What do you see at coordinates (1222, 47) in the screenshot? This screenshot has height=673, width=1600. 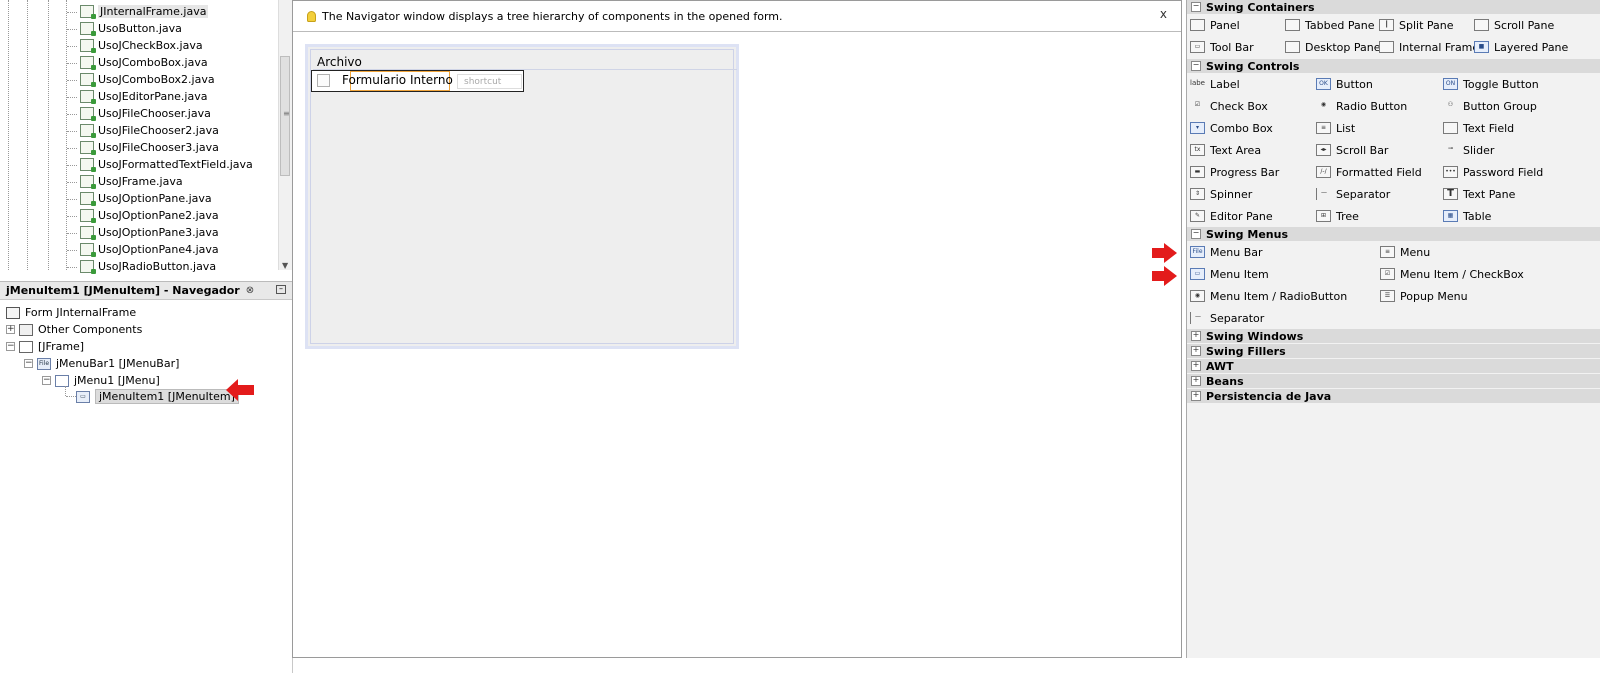 I see `palette-item-tool-bar: ▭ Tool Bar` at bounding box center [1222, 47].